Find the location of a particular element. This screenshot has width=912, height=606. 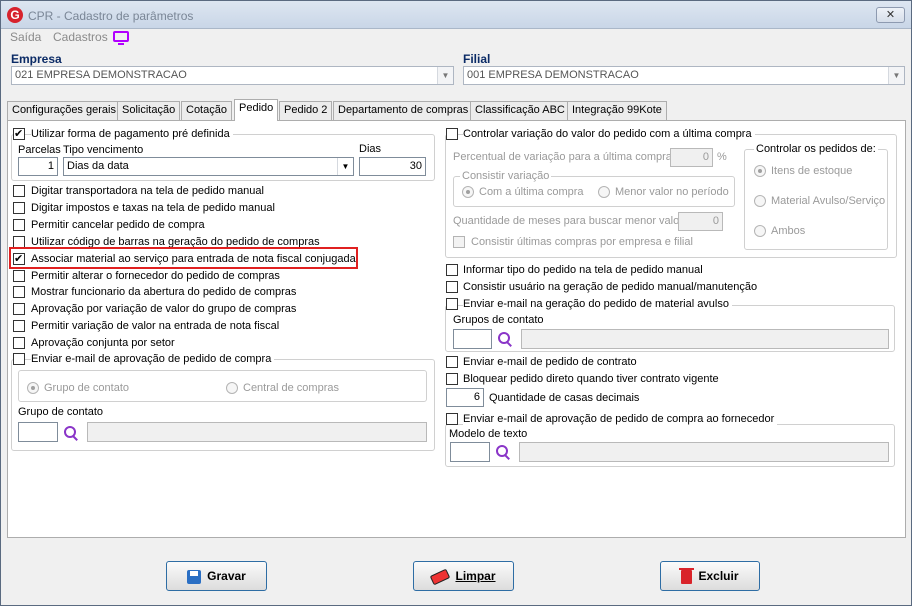

parcelas-input: 1 is located at coordinates (38, 166).